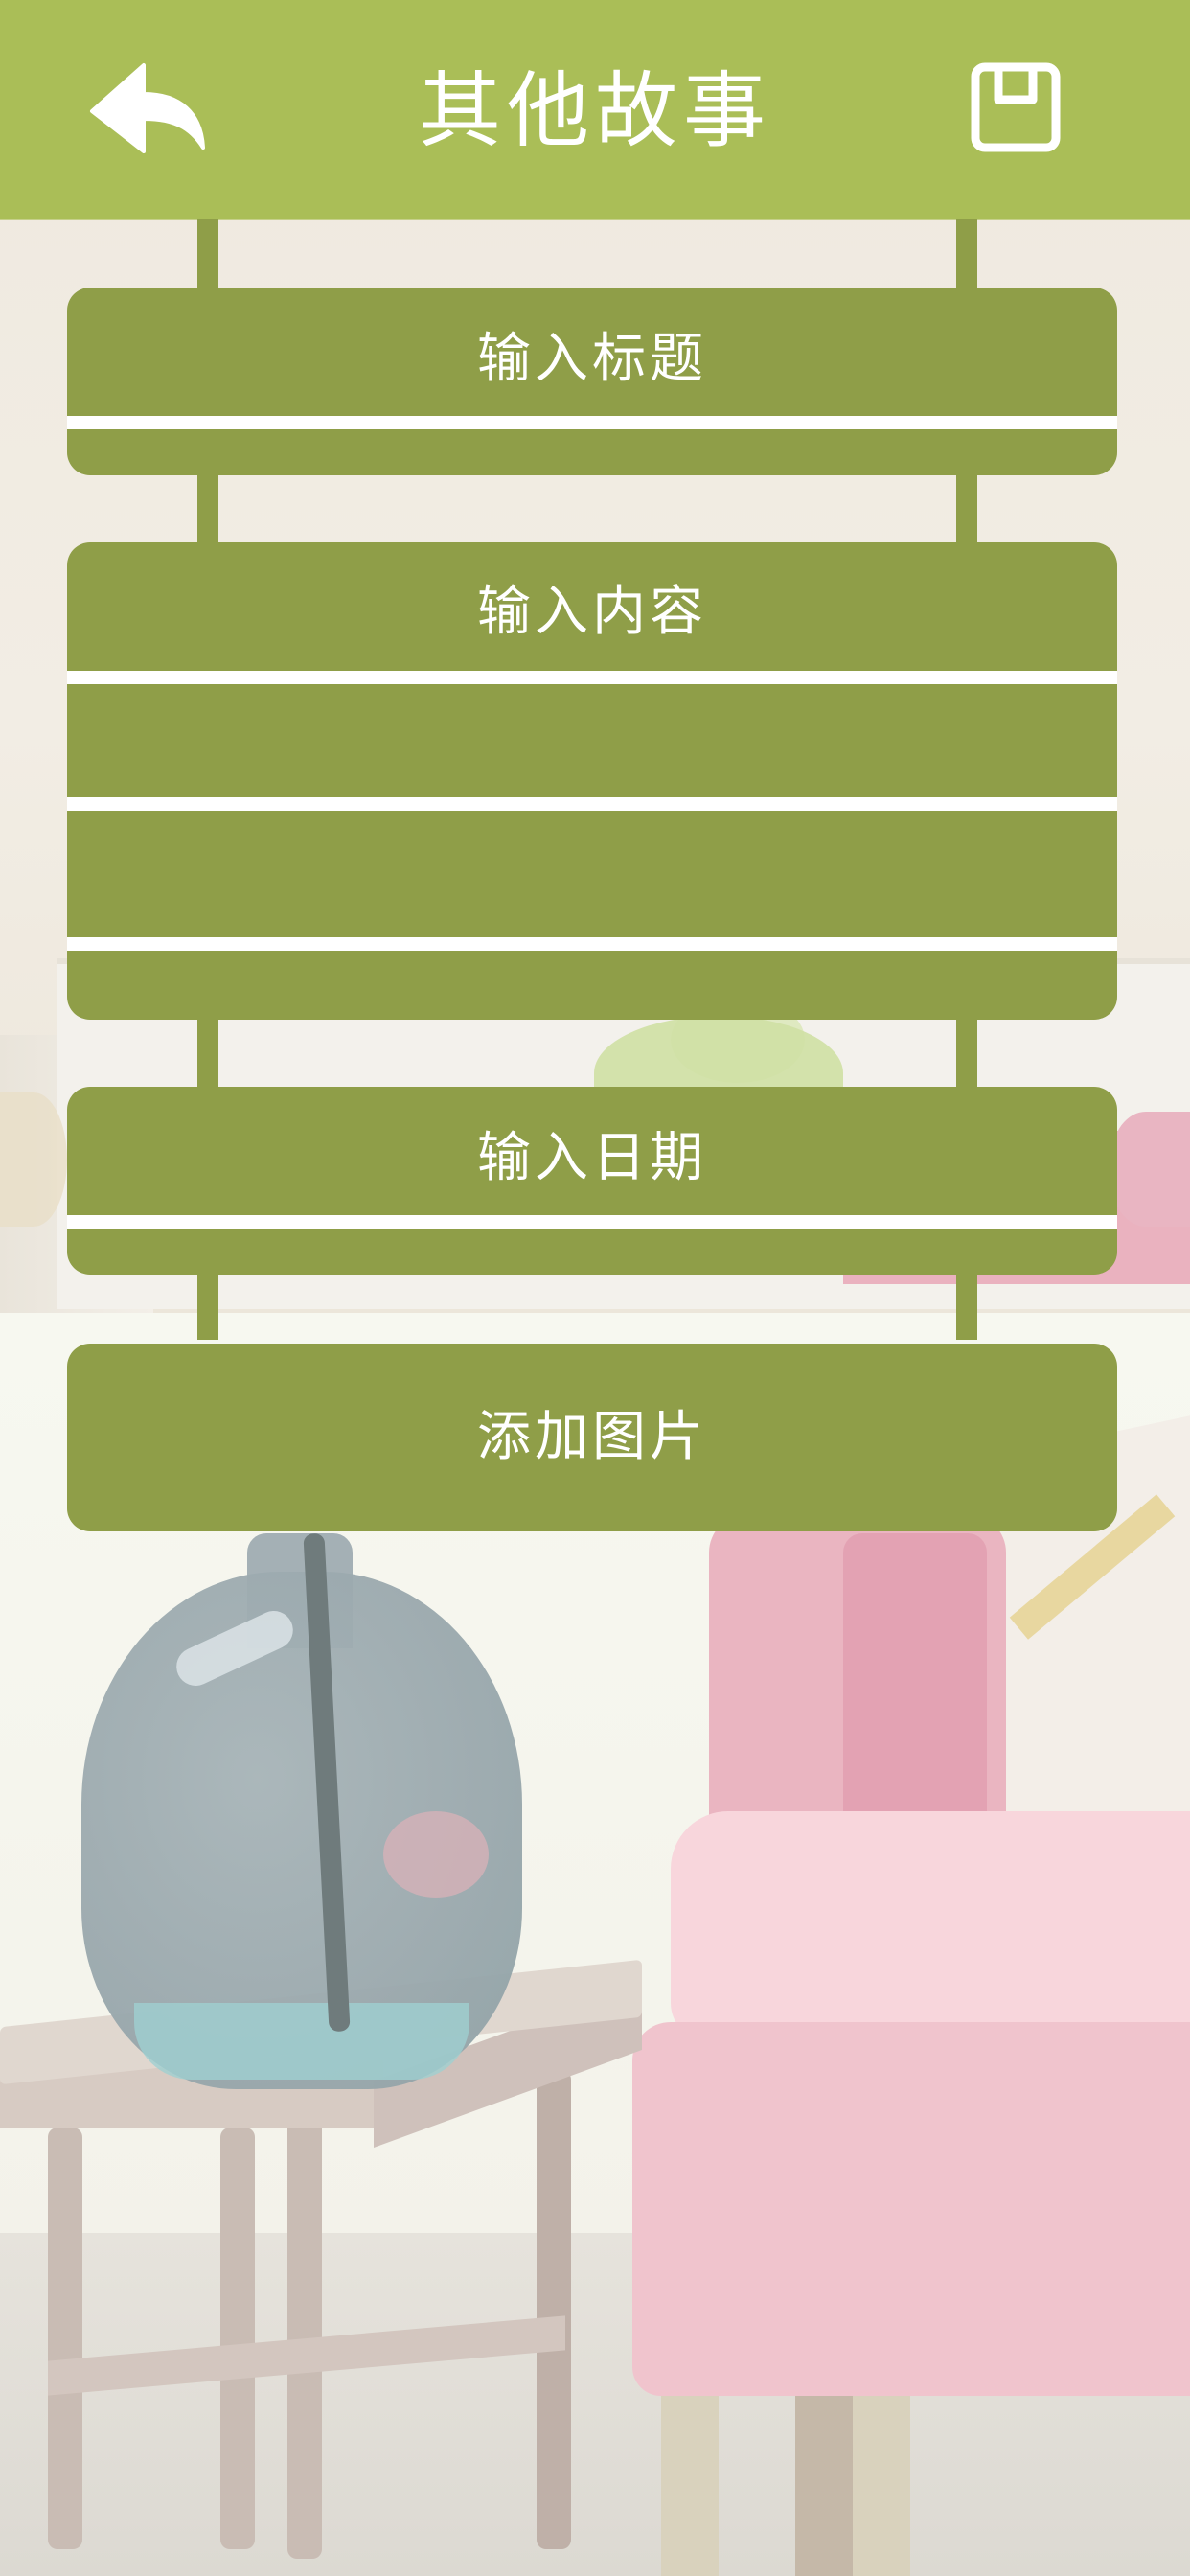 The height and width of the screenshot is (2576, 1190). I want to click on app-header: 其他故事, so click(595, 109).